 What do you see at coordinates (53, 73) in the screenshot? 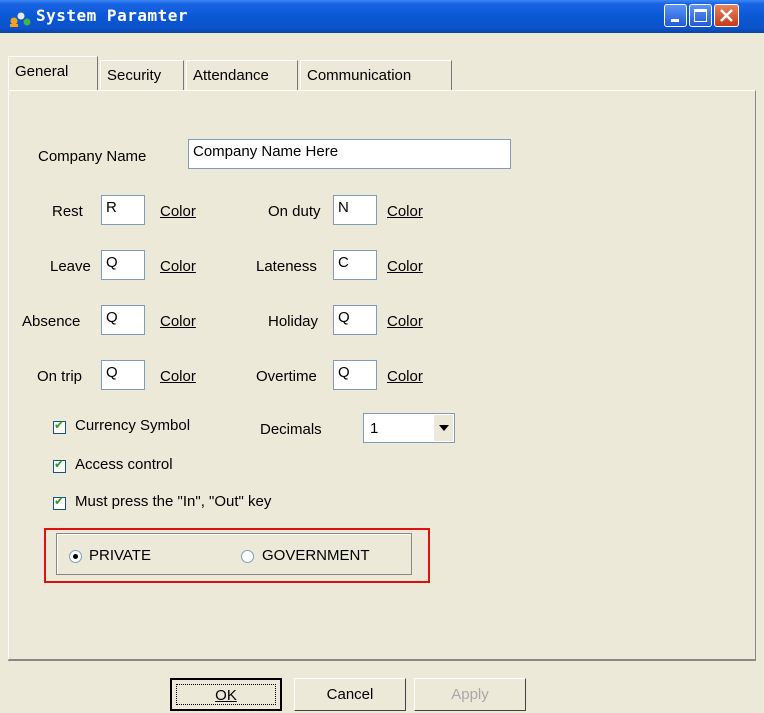
I see `tab-general: General` at bounding box center [53, 73].